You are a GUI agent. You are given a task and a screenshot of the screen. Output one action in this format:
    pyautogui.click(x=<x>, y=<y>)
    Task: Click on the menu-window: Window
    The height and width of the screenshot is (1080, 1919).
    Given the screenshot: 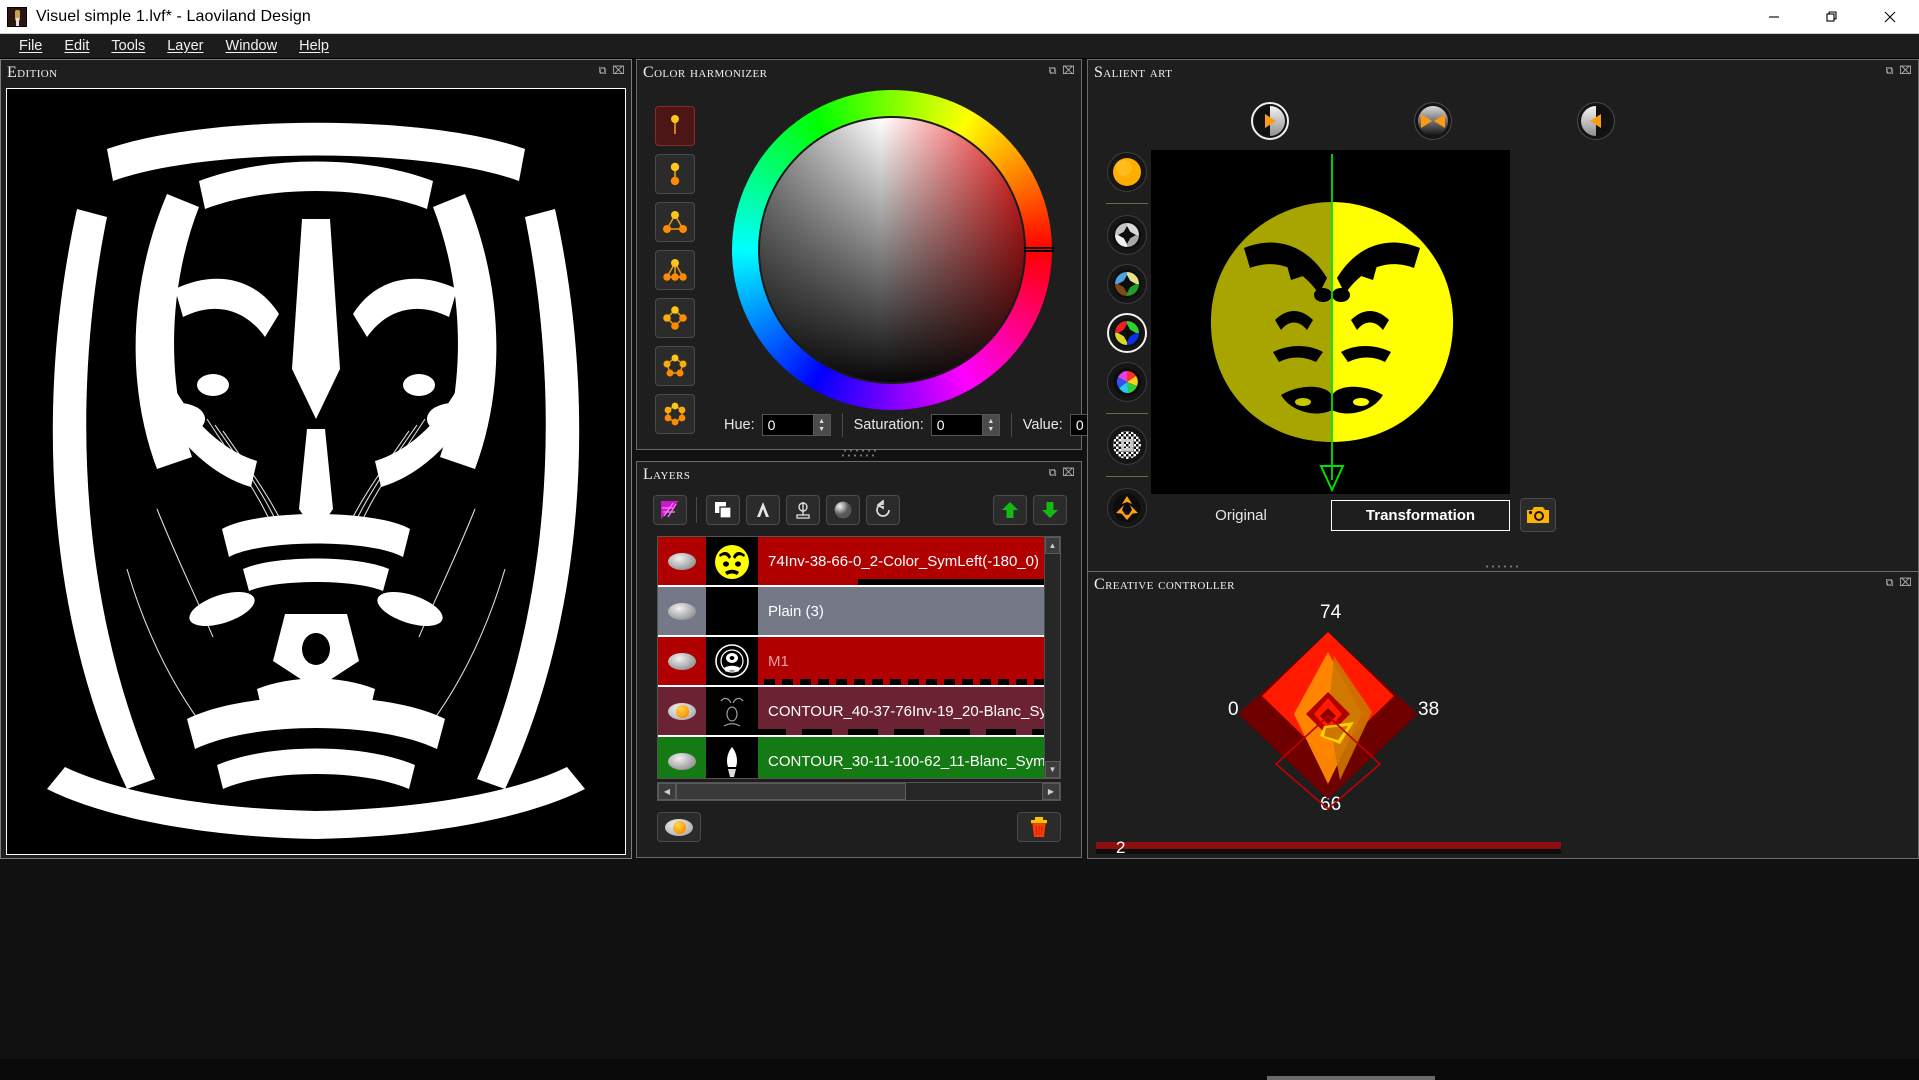 What is the action you would take?
    pyautogui.click(x=252, y=46)
    